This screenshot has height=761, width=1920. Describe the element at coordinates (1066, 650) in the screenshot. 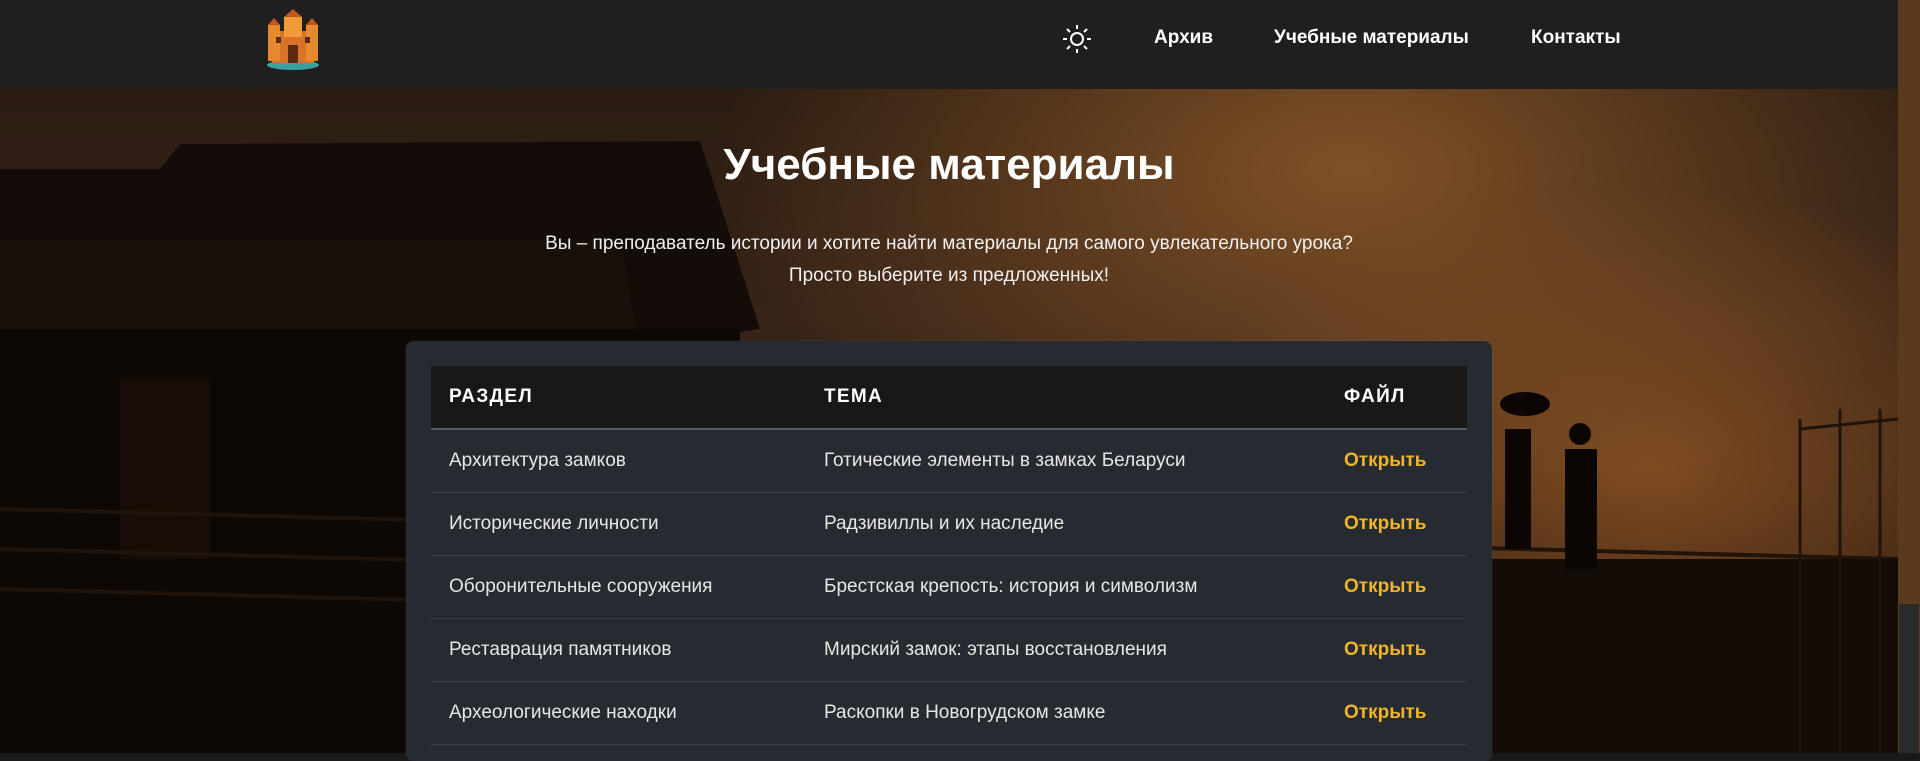

I see `cell-topic: Мирский замок: этапы восстановления` at that location.